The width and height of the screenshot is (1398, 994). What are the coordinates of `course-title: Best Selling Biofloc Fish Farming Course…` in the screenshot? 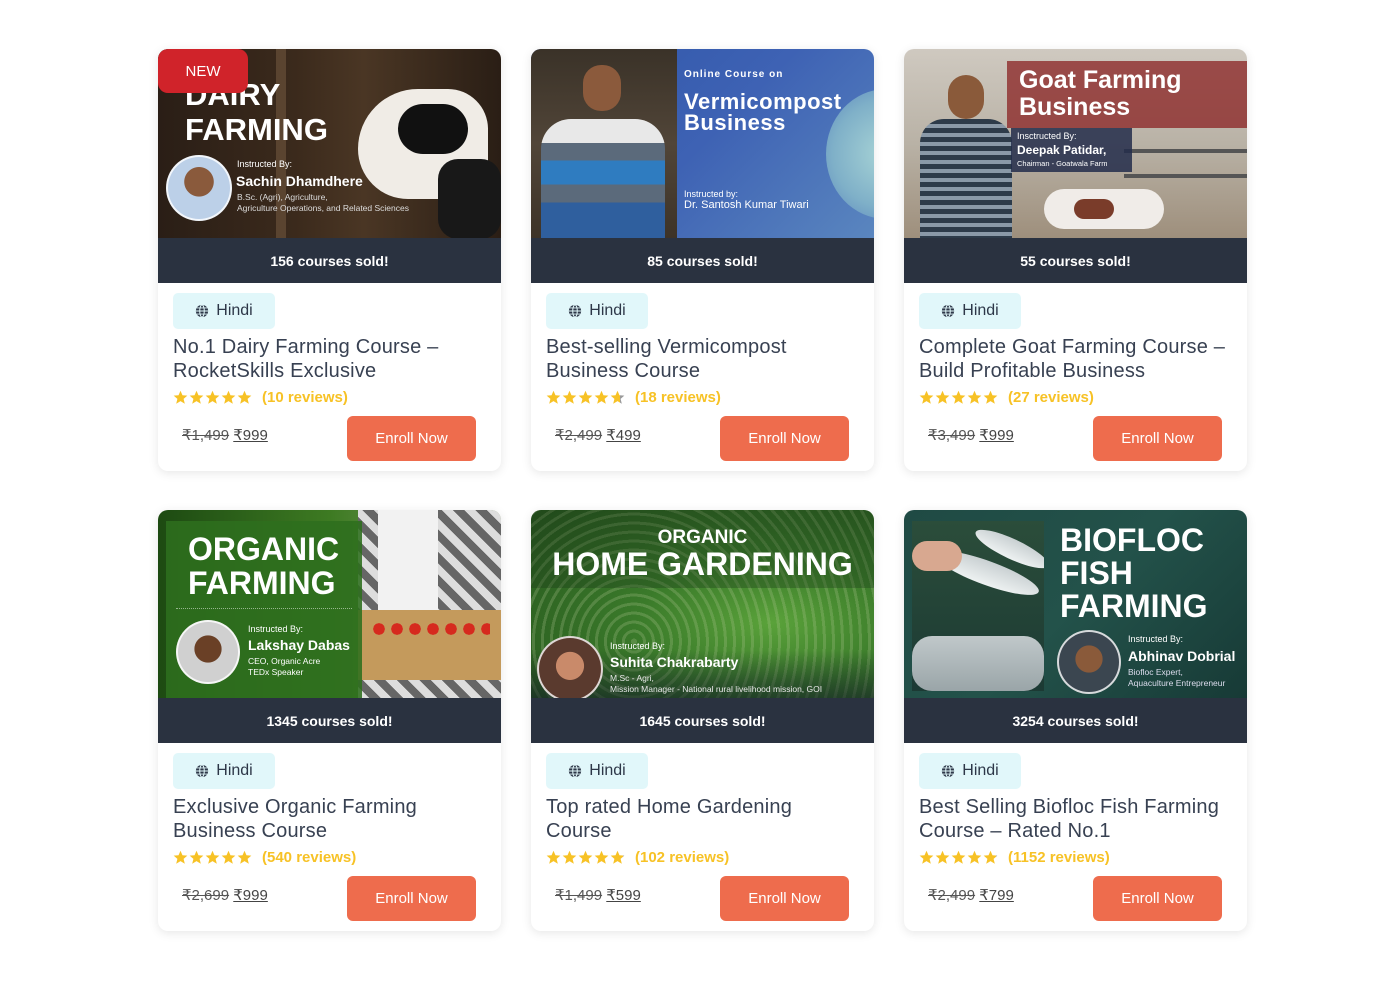 It's located at (1075, 819).